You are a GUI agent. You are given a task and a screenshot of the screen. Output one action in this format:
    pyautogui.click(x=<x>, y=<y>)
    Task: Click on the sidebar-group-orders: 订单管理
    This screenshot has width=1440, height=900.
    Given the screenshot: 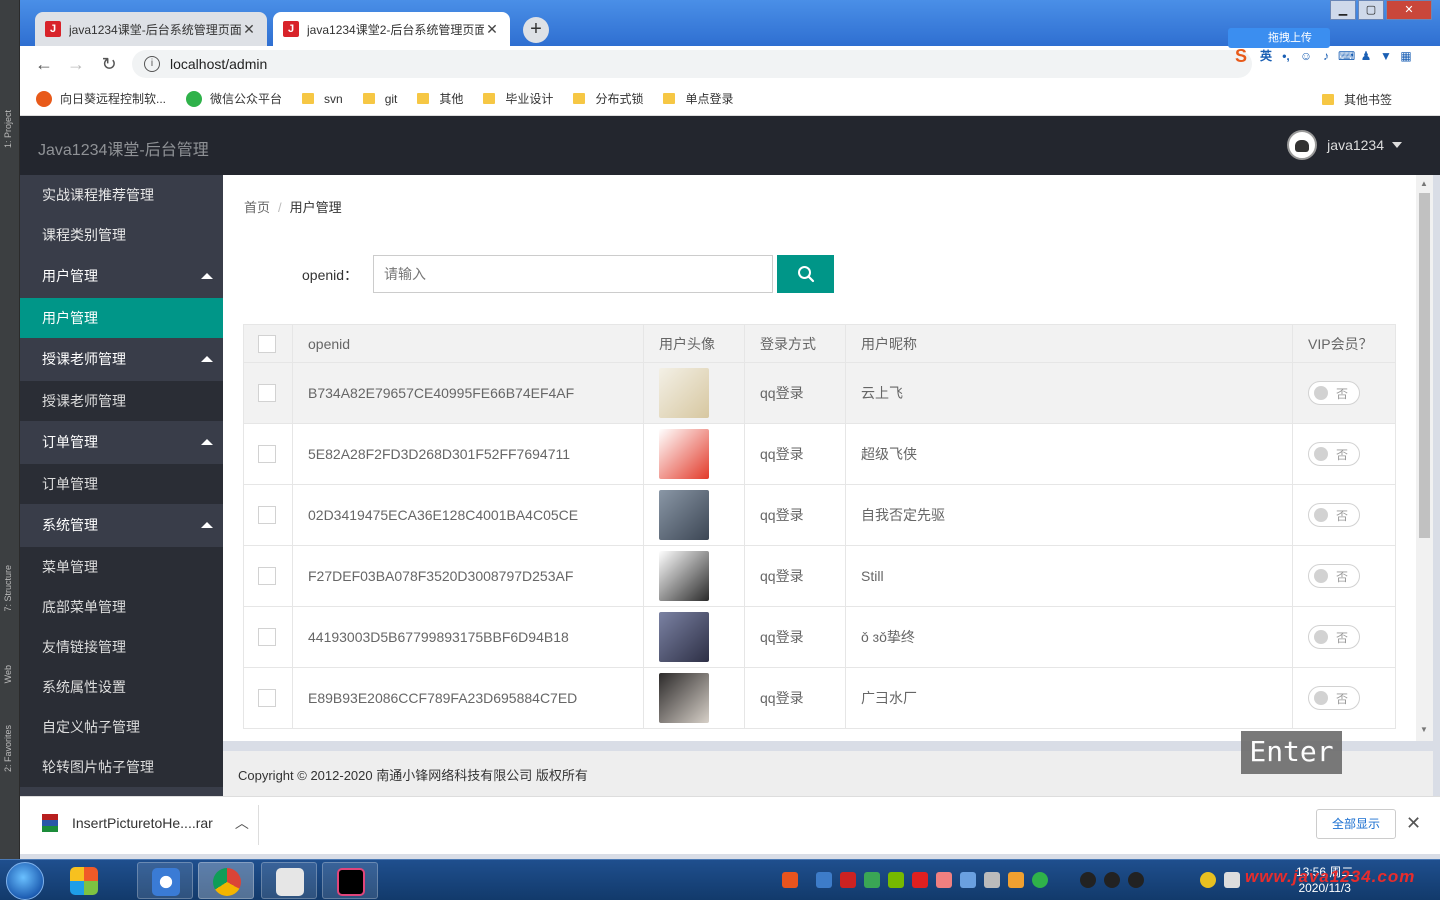 What is the action you would take?
    pyautogui.click(x=121, y=442)
    